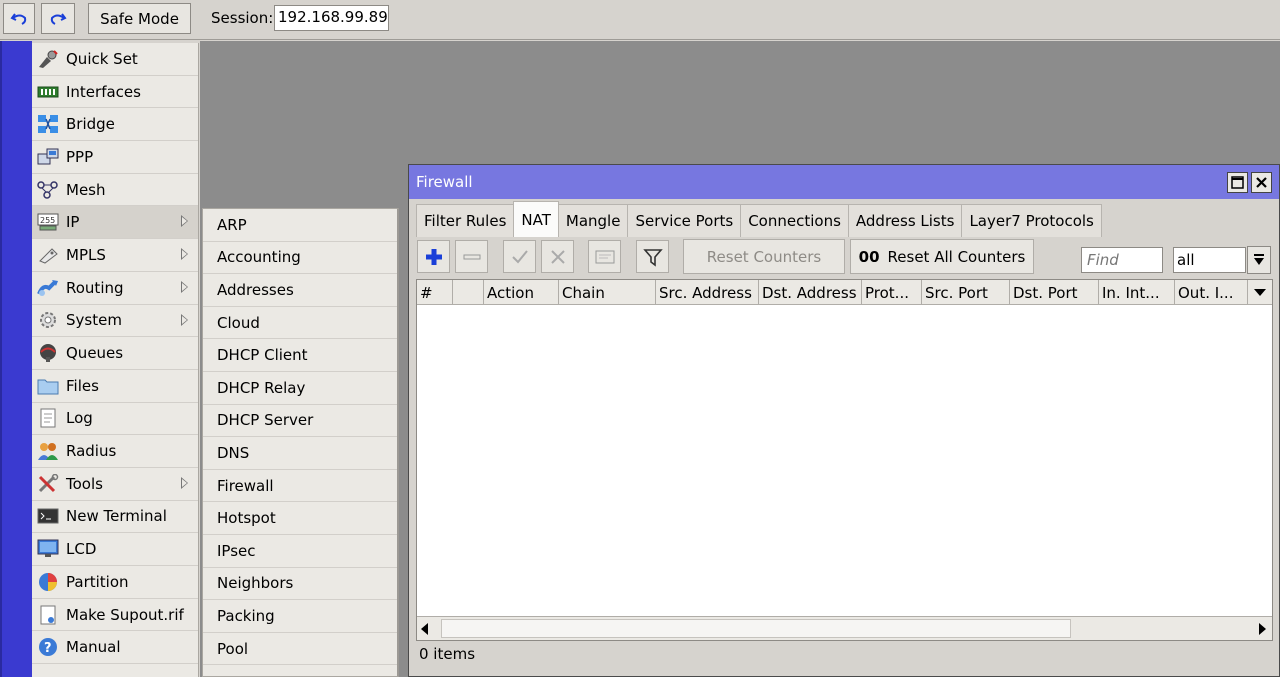 This screenshot has width=1280, height=677. Describe the element at coordinates (48, 353) in the screenshot. I see `queues-icon` at that location.